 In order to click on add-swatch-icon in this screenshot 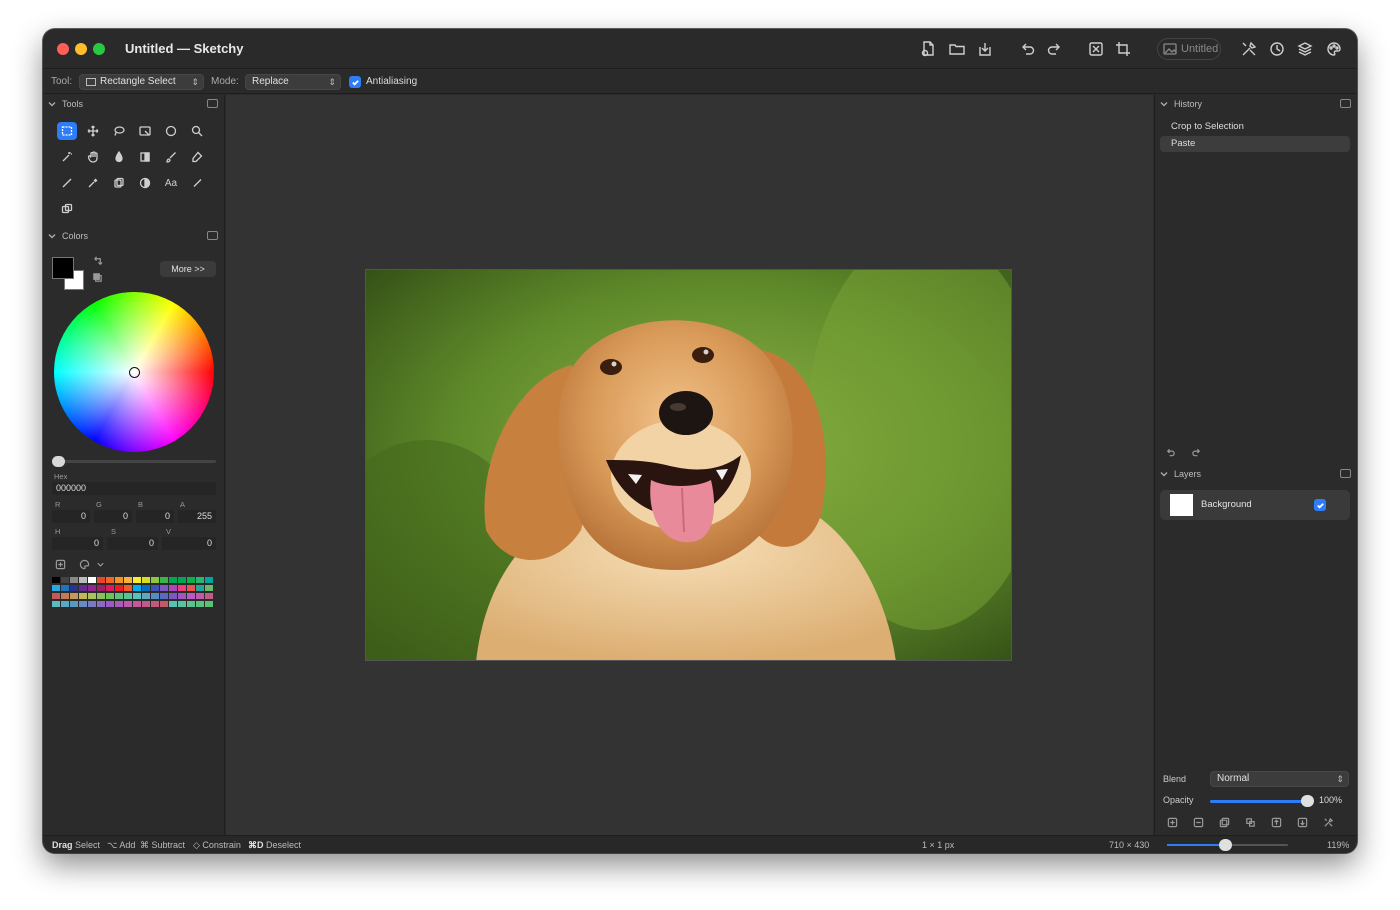, I will do `click(60, 564)`.